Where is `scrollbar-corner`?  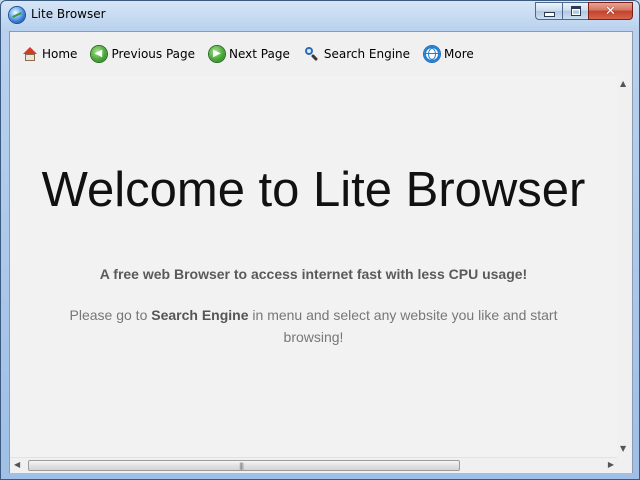
scrollbar-corner is located at coordinates (624, 464).